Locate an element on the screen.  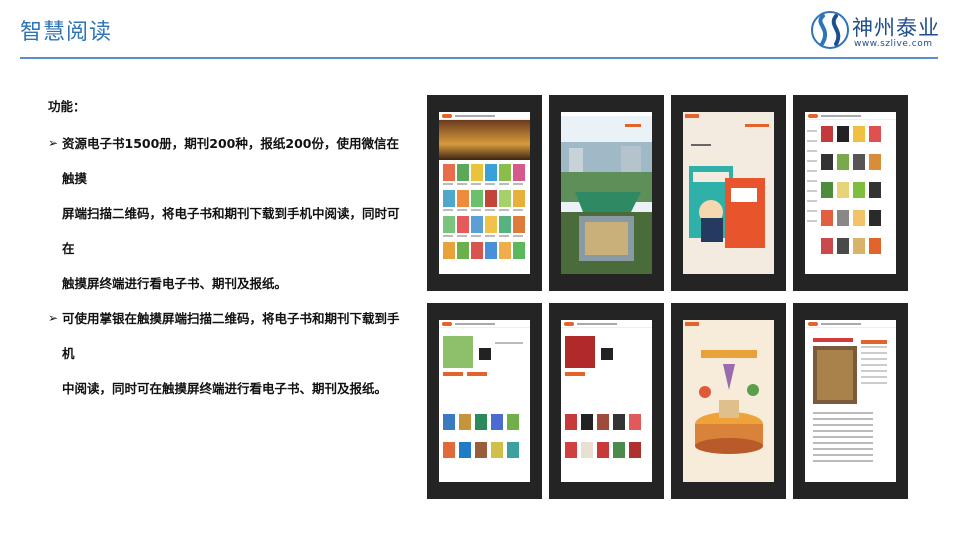
catalog-grid-image is located at coordinates (844, 190).